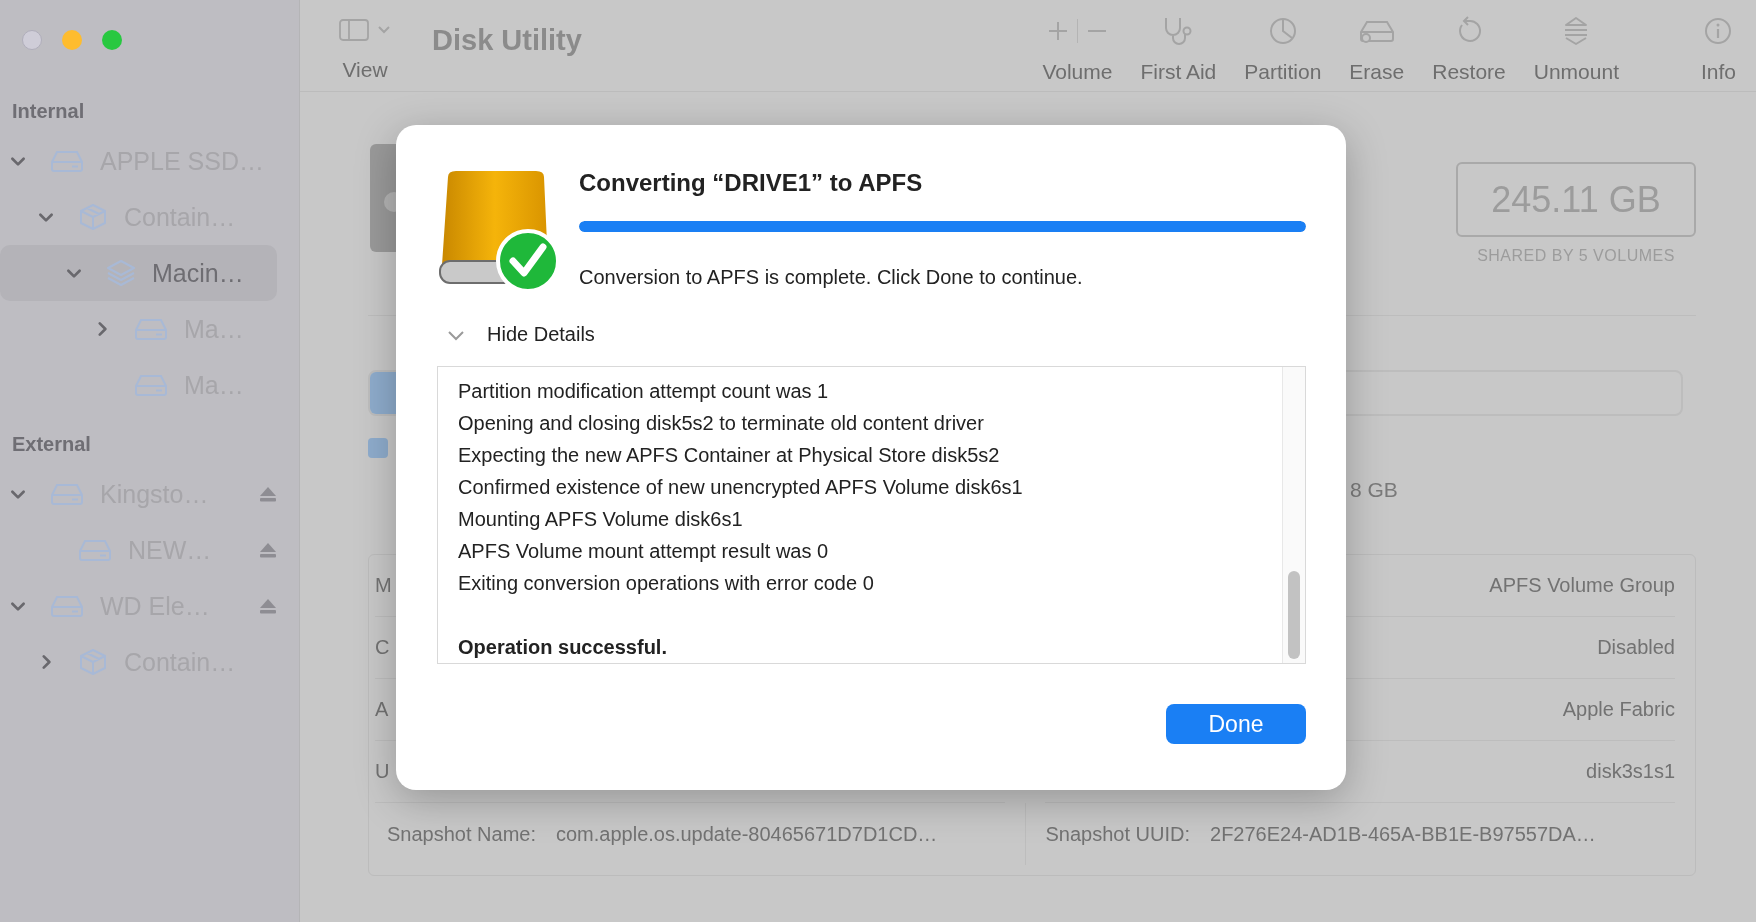 The width and height of the screenshot is (1756, 922). I want to click on info-value: APFS Volume Group, so click(1582, 585).